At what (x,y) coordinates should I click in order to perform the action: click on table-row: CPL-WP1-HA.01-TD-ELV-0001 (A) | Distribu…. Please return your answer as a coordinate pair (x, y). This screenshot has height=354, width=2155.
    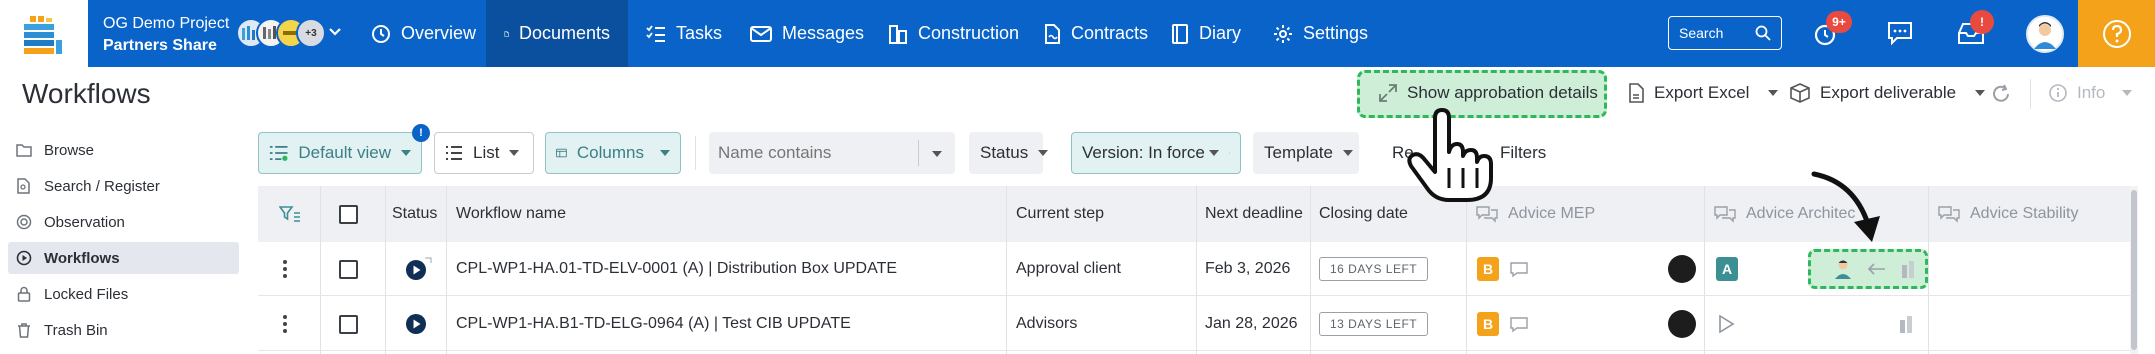
    Looking at the image, I should click on (1197, 269).